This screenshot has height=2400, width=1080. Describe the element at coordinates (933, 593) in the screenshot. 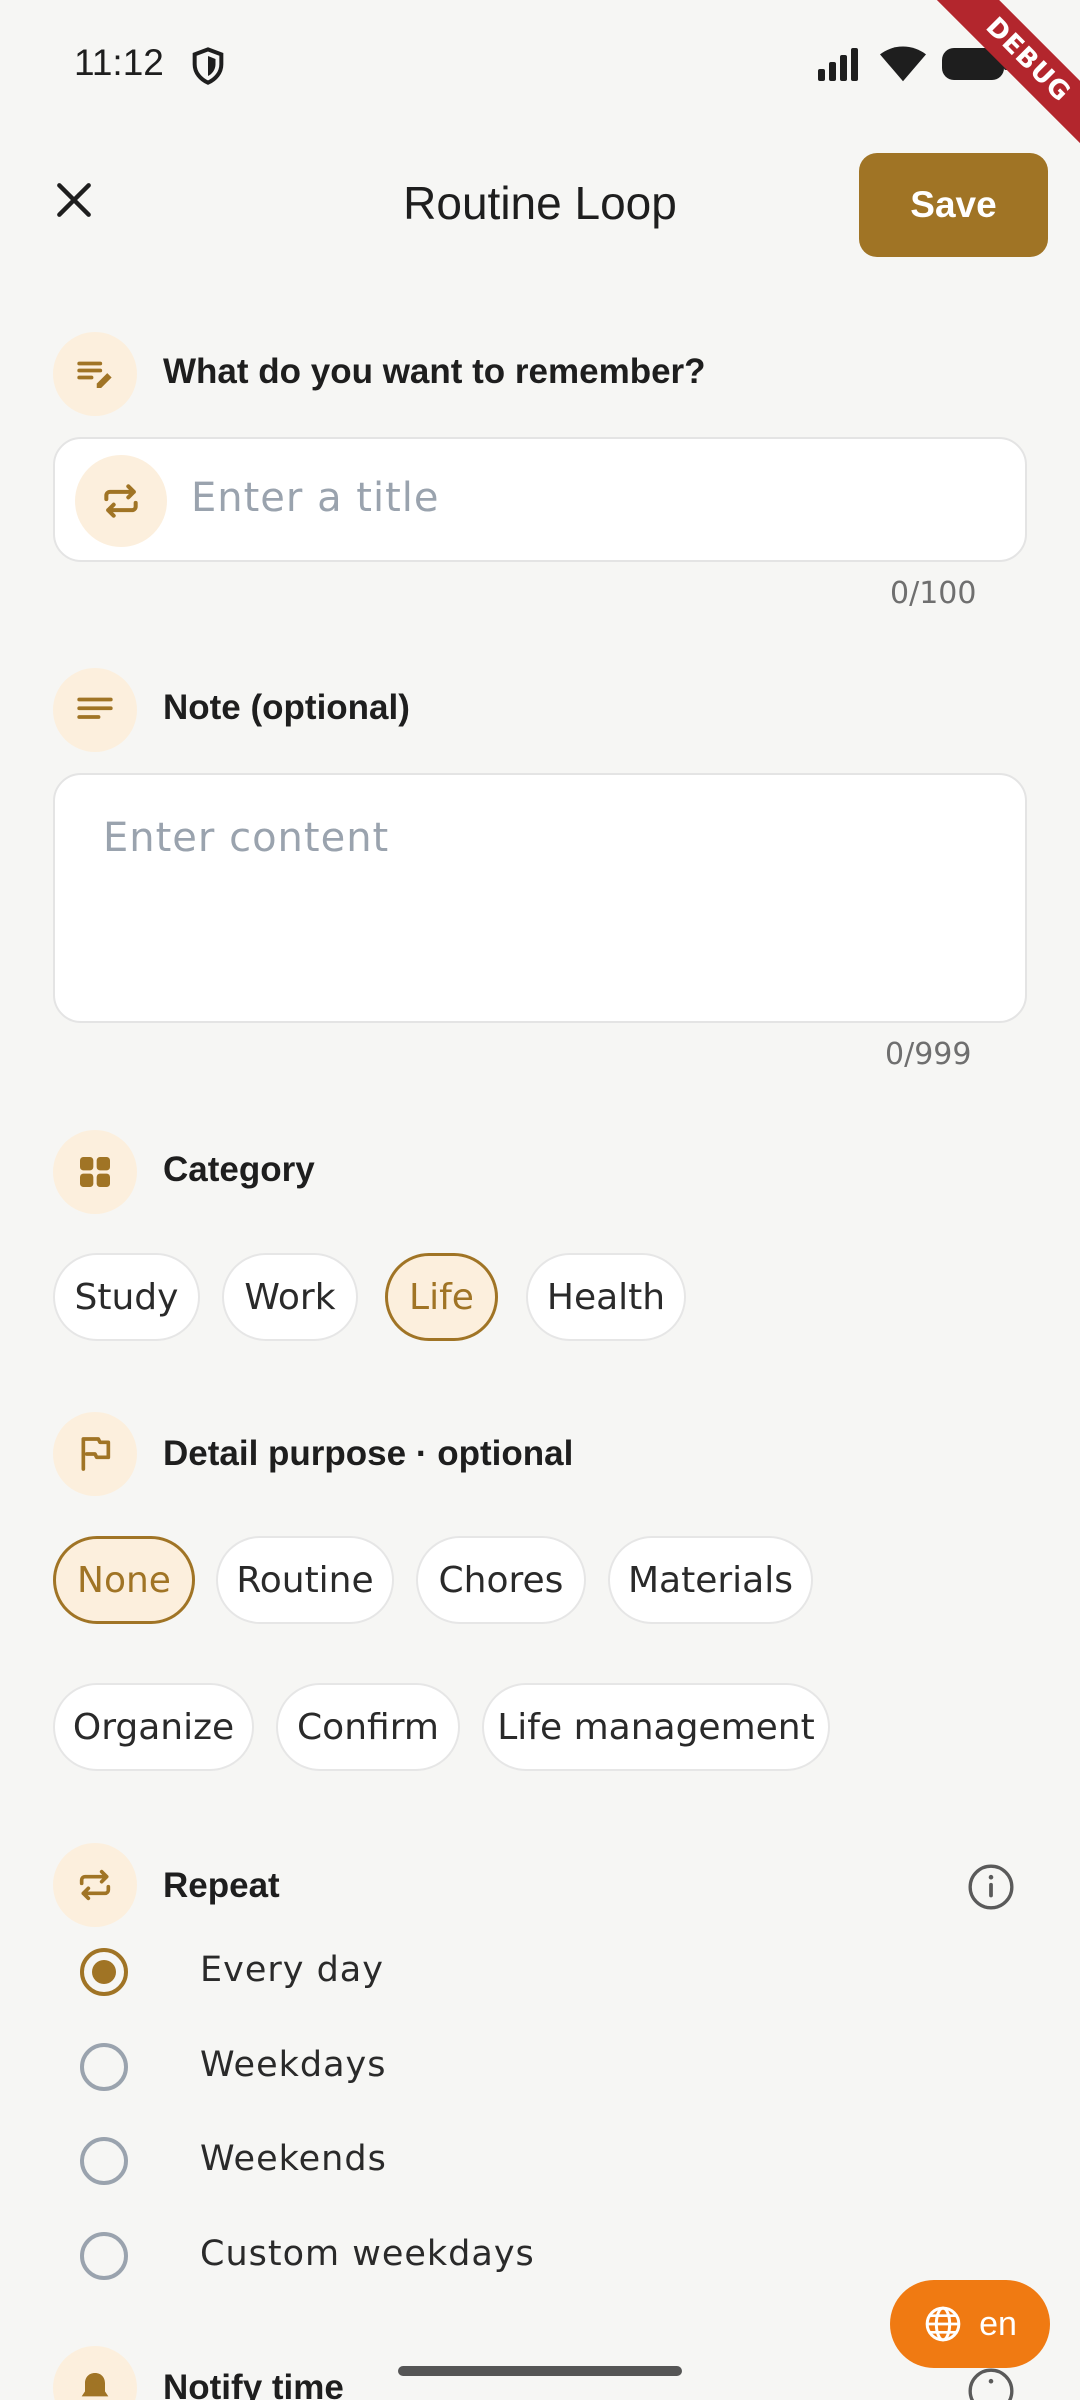

I see `title-counter: 0/100` at that location.